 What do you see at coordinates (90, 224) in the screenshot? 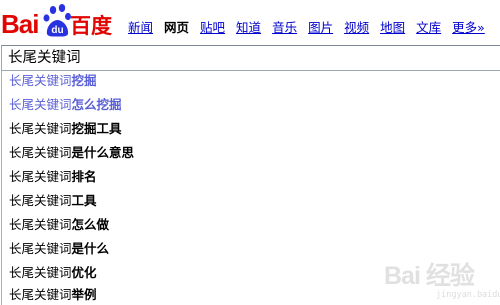
I see `suggestion-rest: 怎么做` at bounding box center [90, 224].